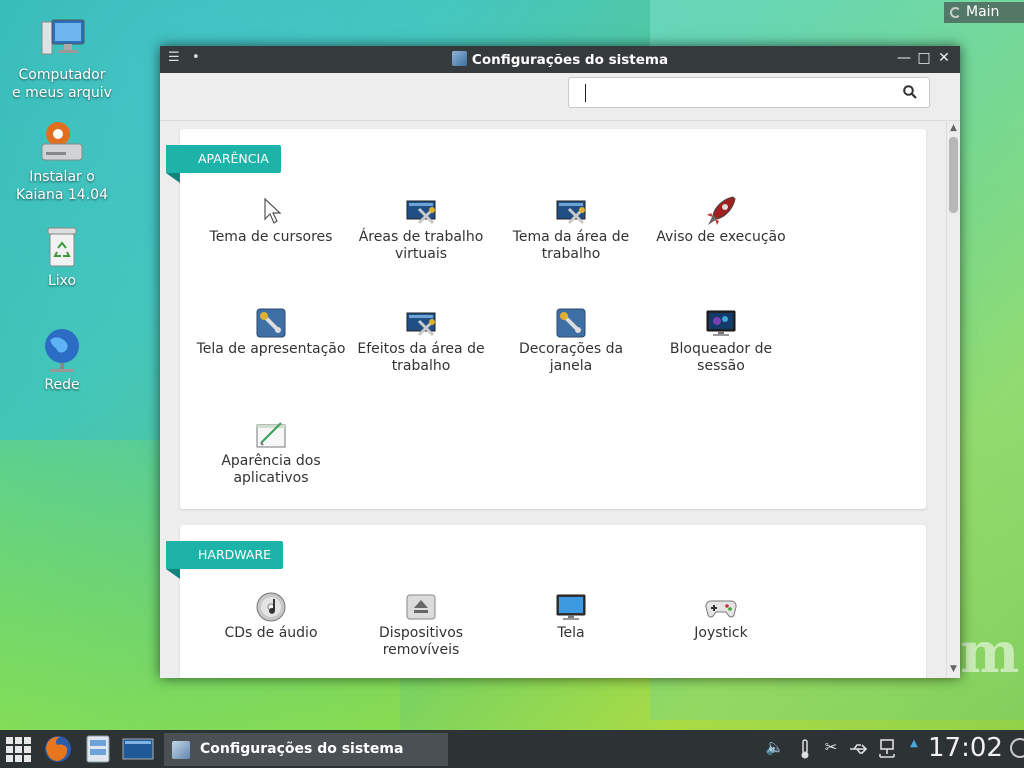  I want to click on settings-item-window-decorations: Decorações da janela, so click(571, 341).